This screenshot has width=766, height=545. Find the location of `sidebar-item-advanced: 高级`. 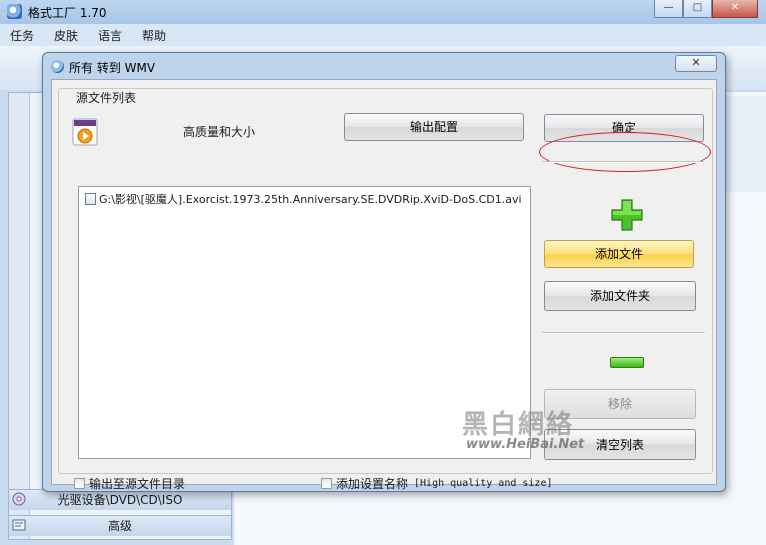

sidebar-item-advanced: 高级 is located at coordinates (120, 525).